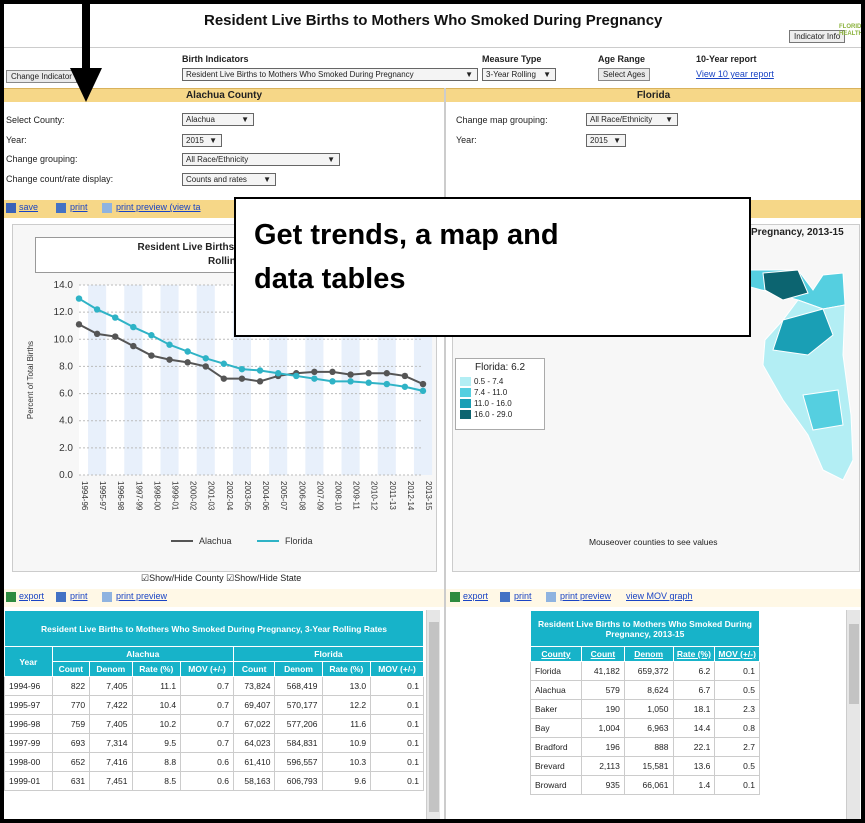 The height and width of the screenshot is (823, 865). Describe the element at coordinates (606, 140) in the screenshot. I see `state-year-select: 2015 ▼` at that location.